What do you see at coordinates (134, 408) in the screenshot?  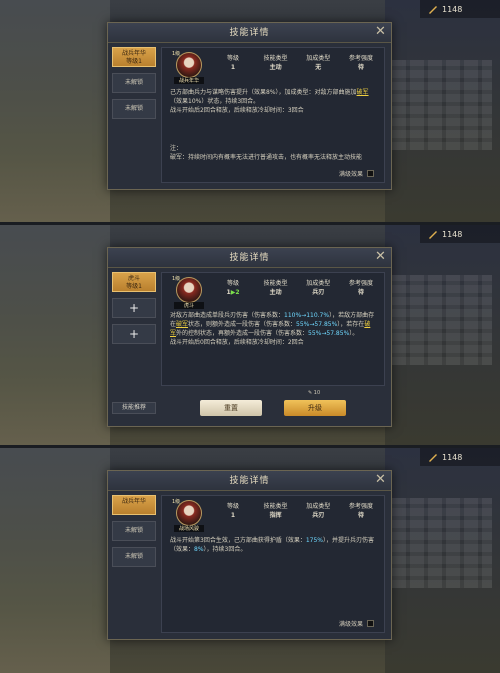 I see `skill-recommend-button: 技能推荐` at bounding box center [134, 408].